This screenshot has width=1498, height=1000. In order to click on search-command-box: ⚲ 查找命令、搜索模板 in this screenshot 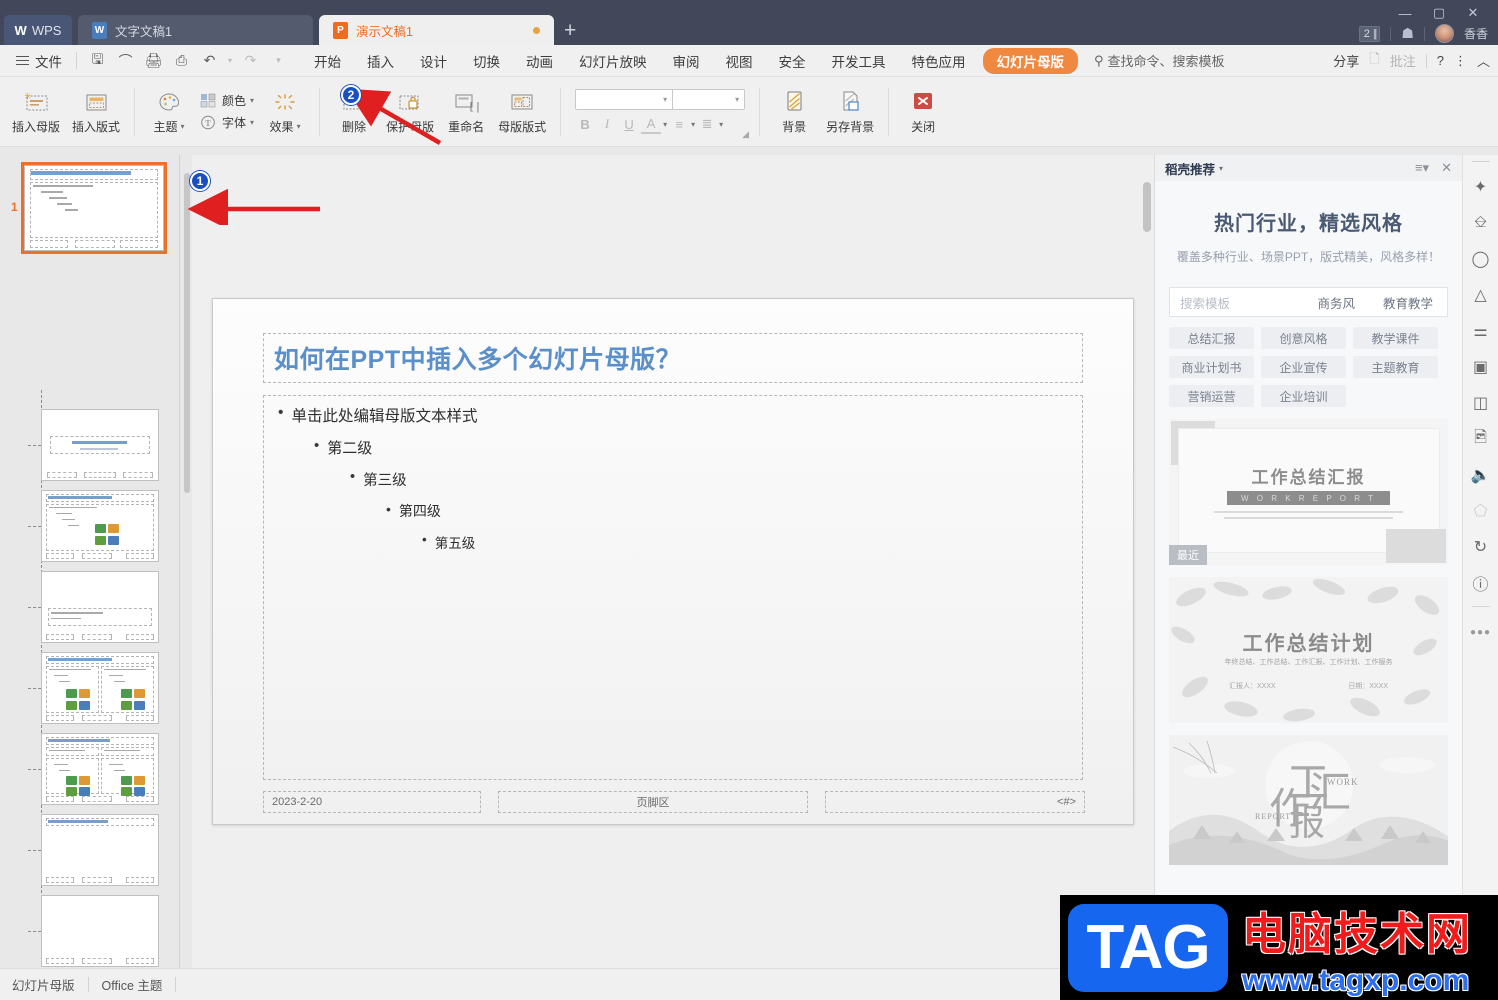, I will do `click(1159, 60)`.